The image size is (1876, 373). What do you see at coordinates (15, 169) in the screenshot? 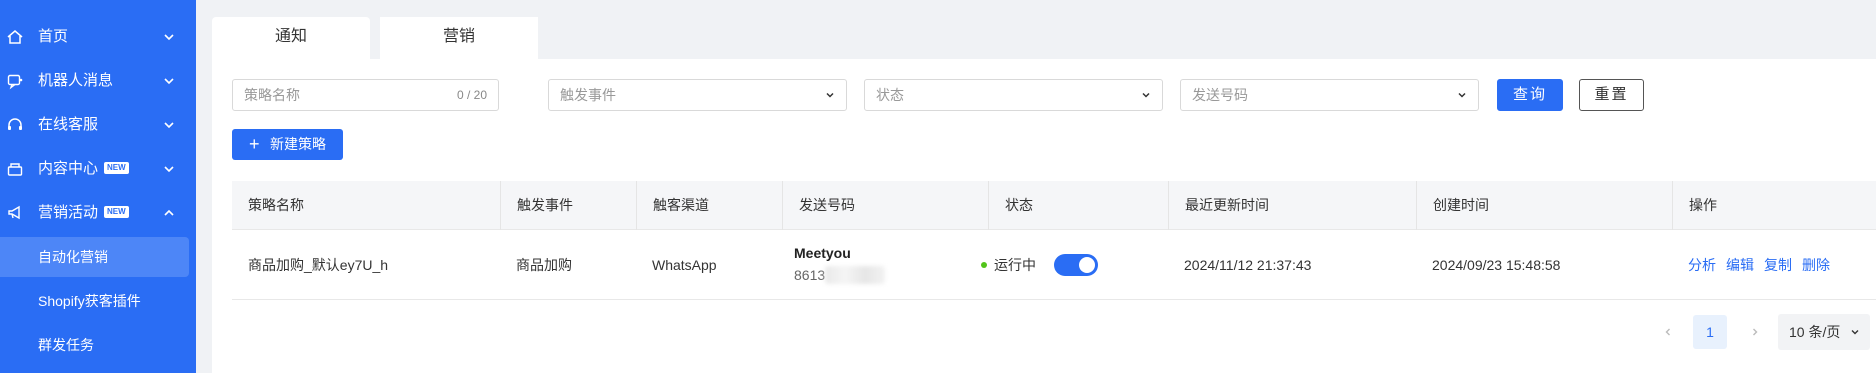
I see `content-icon` at bounding box center [15, 169].